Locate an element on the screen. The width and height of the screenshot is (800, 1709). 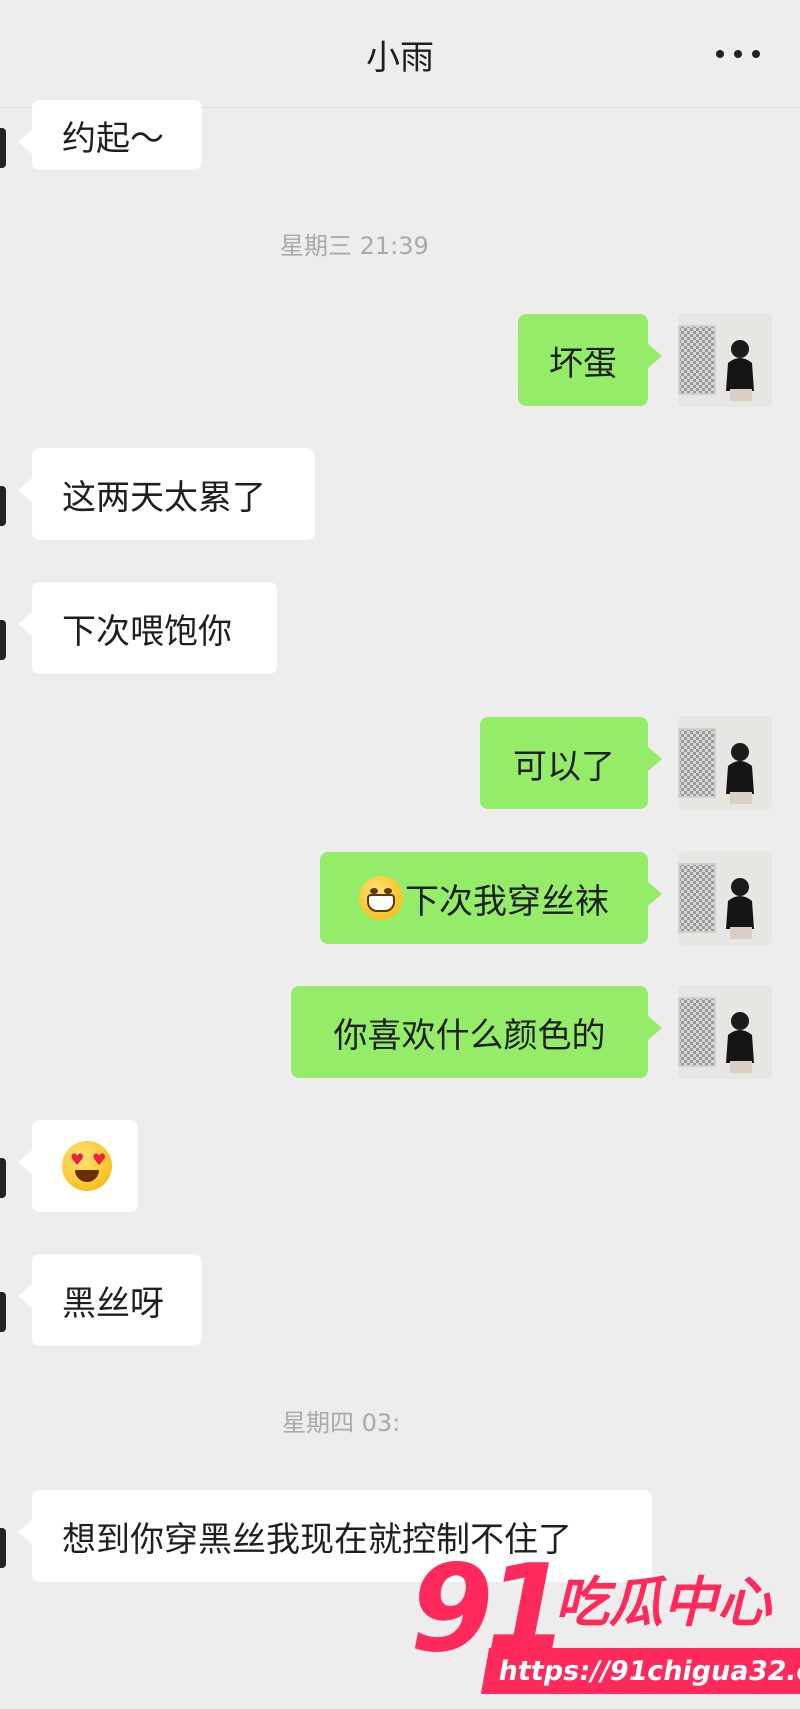
chat-title: 小雨 is located at coordinates (400, 58).